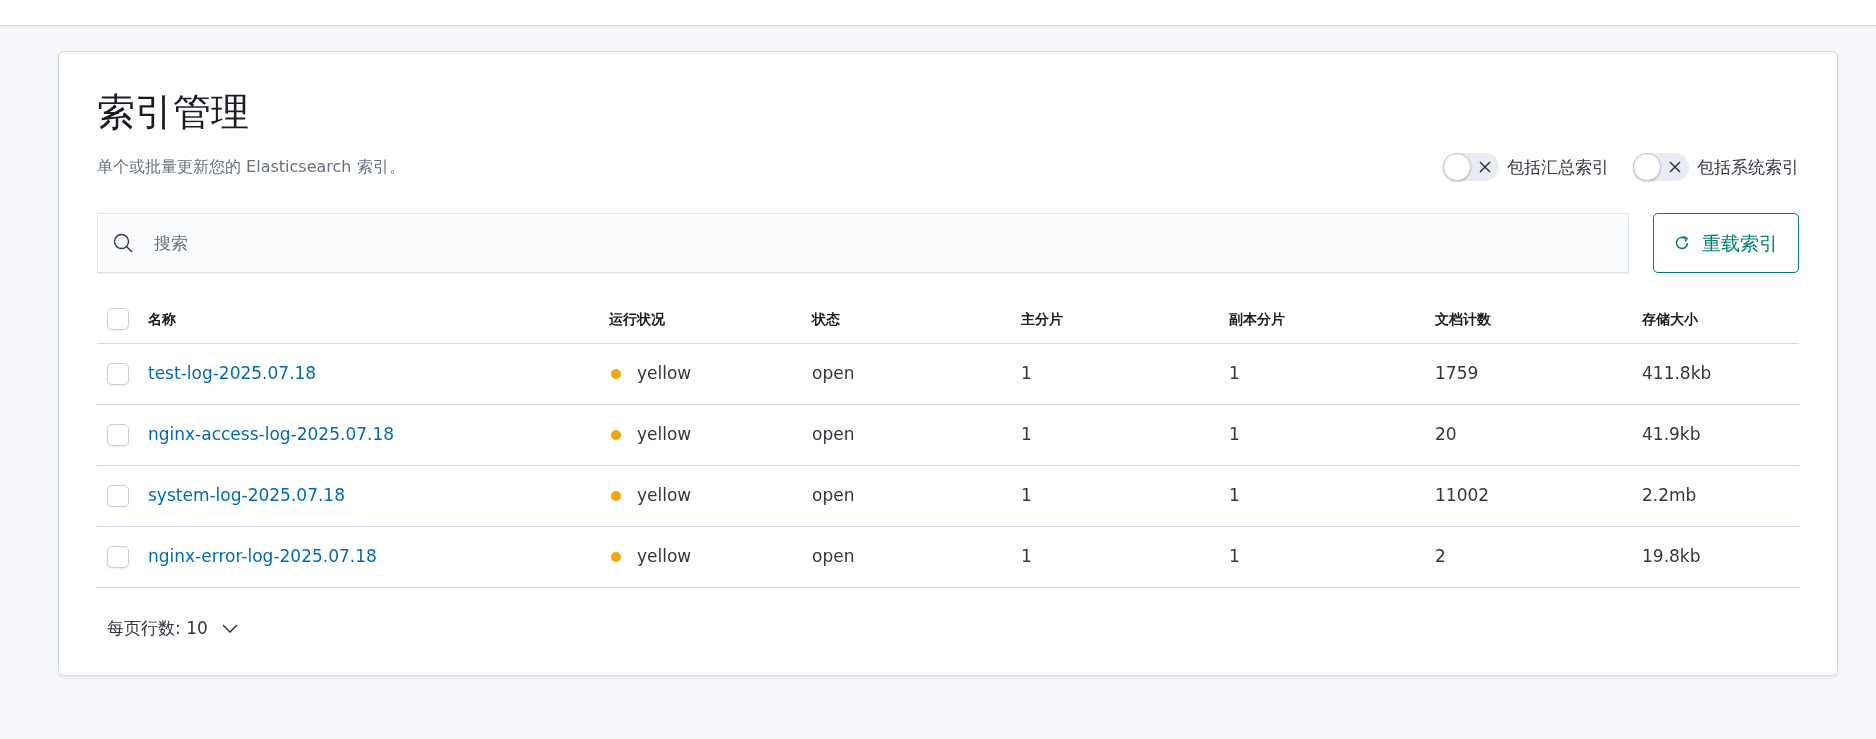 This screenshot has width=1876, height=739. What do you see at coordinates (1726, 243) in the screenshot?
I see `reload-button: 重载索引` at bounding box center [1726, 243].